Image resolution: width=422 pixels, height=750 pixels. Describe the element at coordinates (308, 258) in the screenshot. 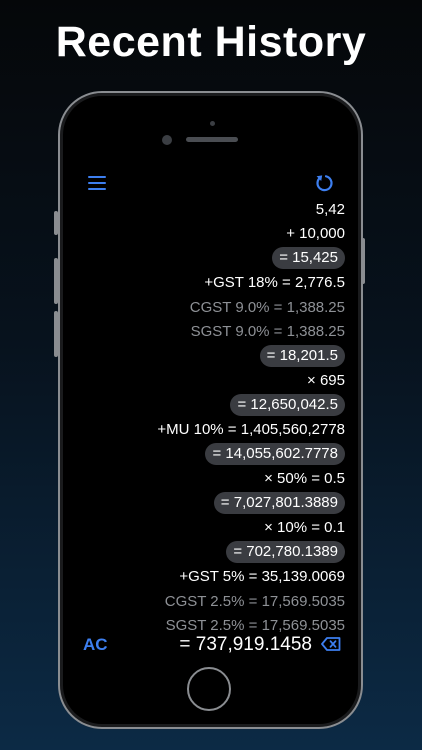

I see `tape-subtotal: = 15,425` at that location.